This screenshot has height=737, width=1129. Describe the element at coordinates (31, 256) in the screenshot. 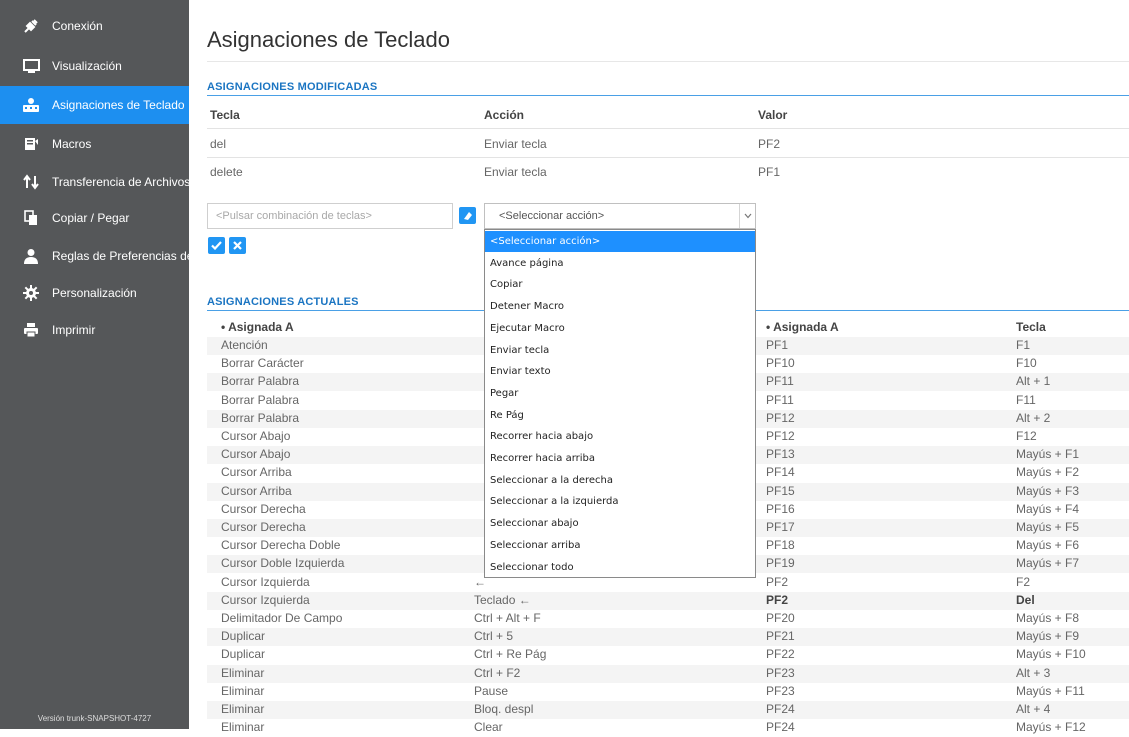

I see `user-icon` at that location.